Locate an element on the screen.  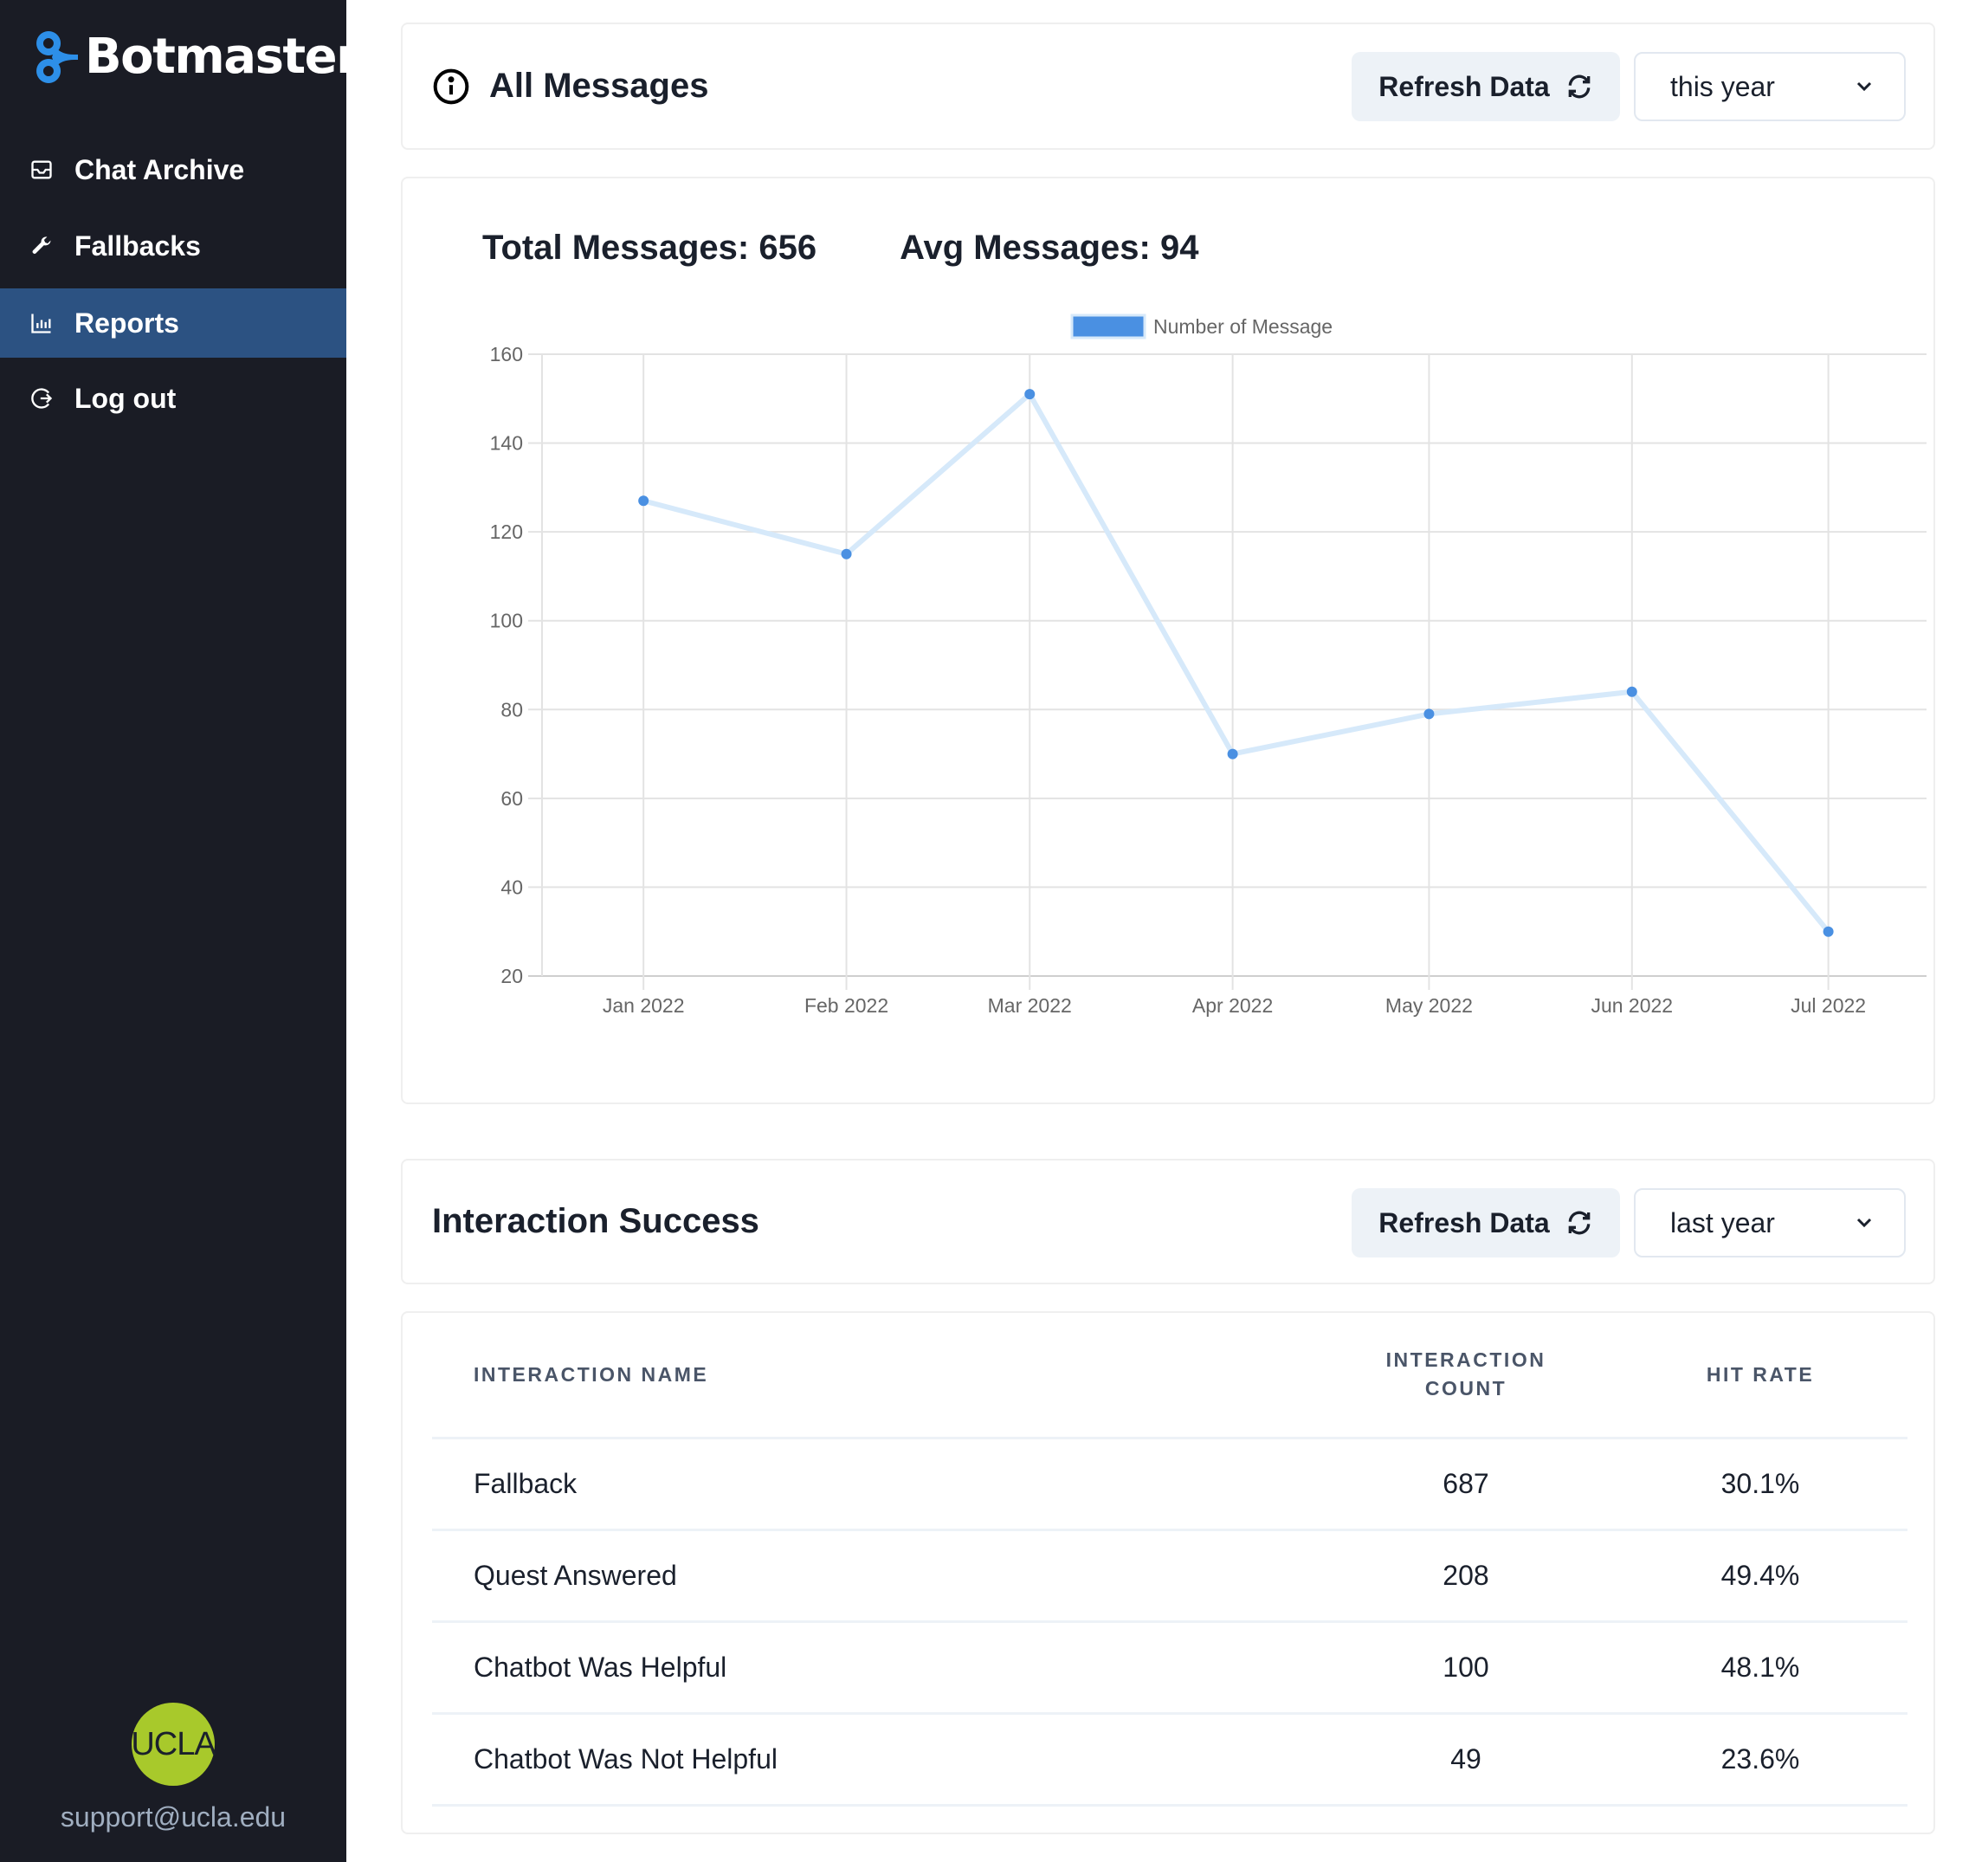
wrench-icon is located at coordinates (41, 246).